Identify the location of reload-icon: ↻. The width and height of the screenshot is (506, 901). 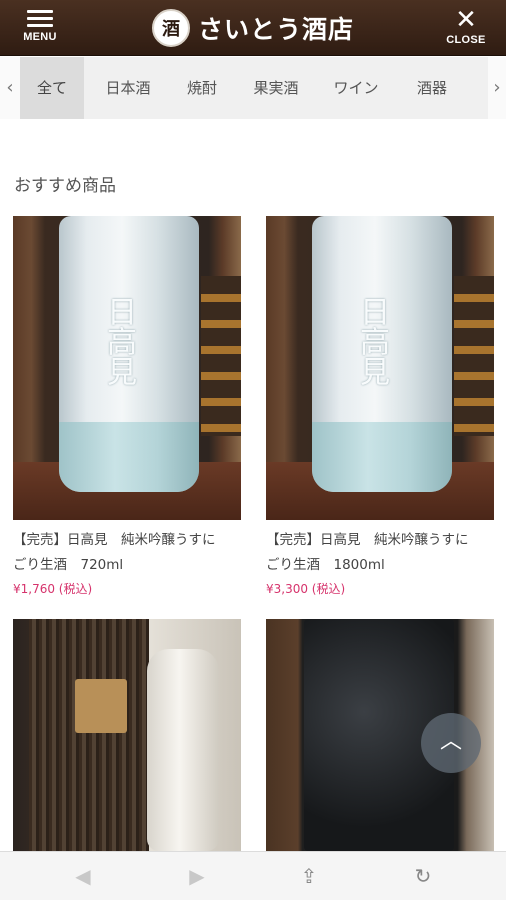
(423, 876).